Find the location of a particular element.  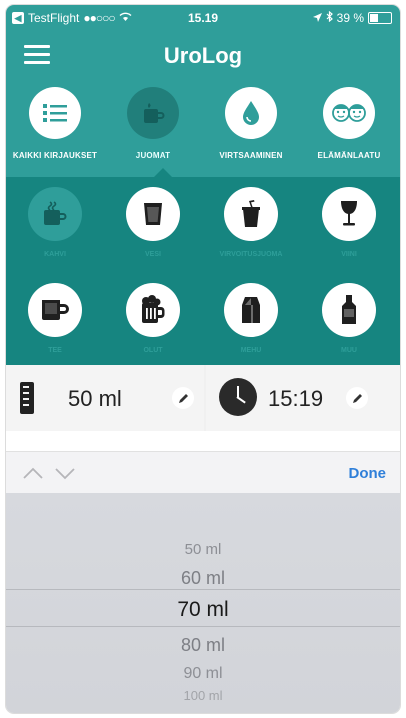

clock-icon is located at coordinates (238, 397).